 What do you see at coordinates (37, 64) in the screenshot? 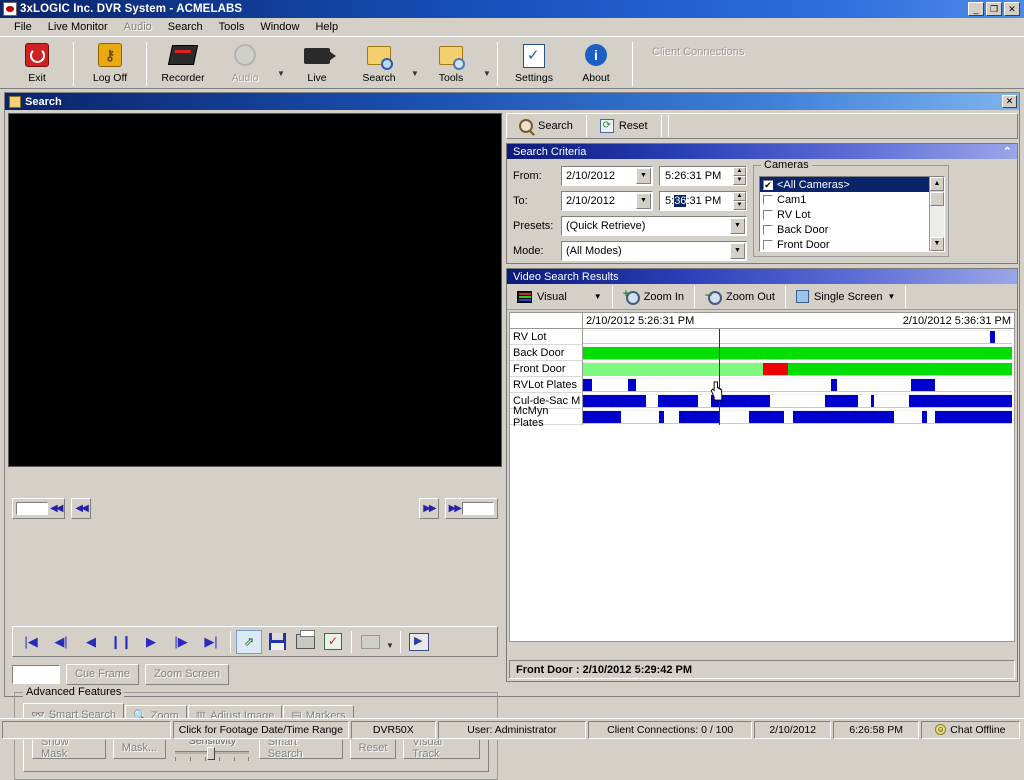
I see `toolbar-button-exit: Exit` at bounding box center [37, 64].